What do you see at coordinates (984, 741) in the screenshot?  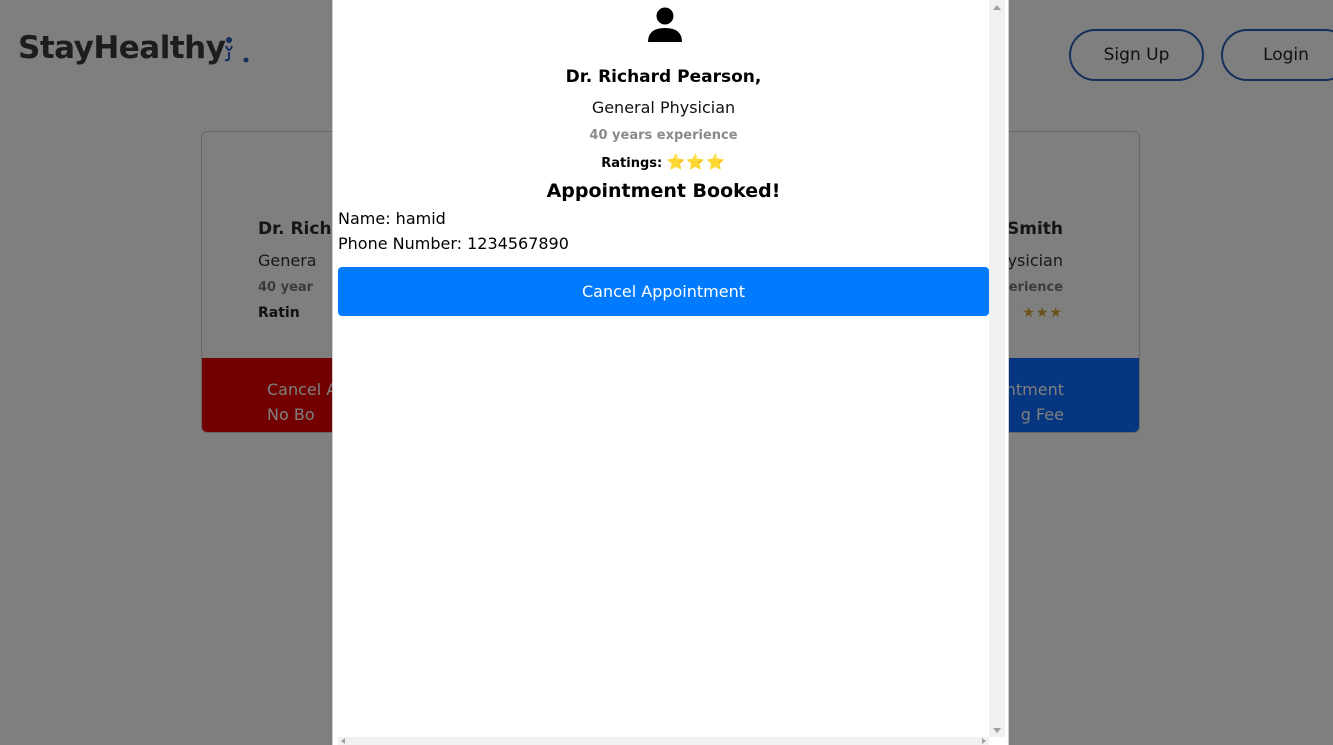 I see `scroll-right-icon` at bounding box center [984, 741].